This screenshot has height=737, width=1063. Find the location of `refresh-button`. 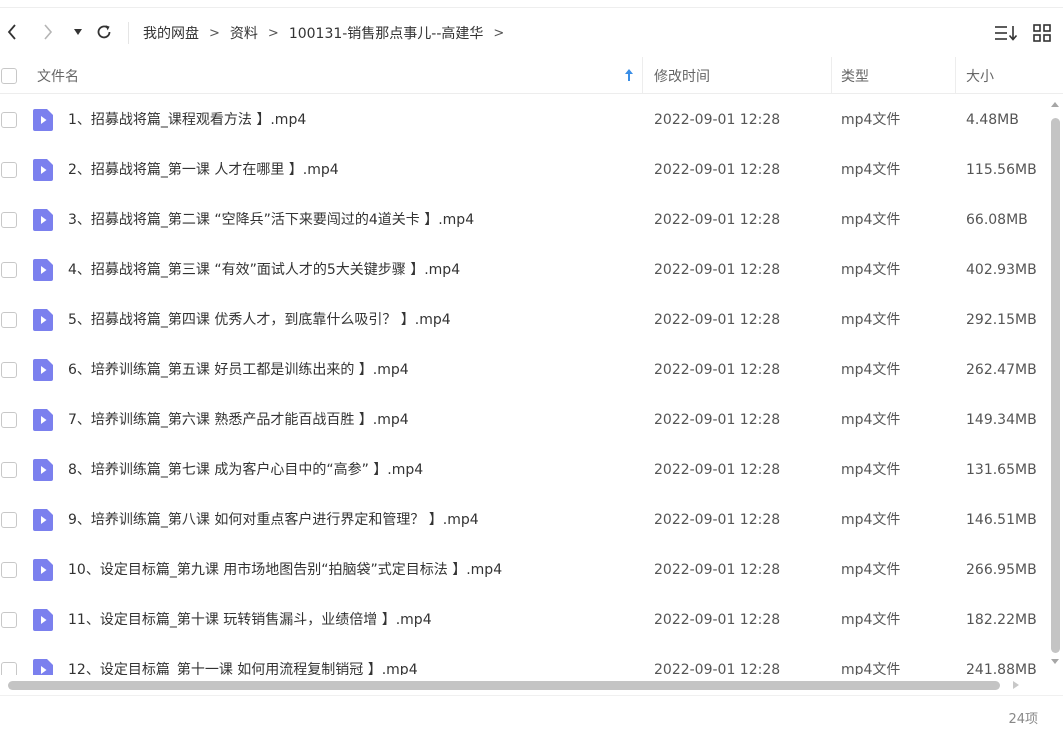

refresh-button is located at coordinates (104, 32).